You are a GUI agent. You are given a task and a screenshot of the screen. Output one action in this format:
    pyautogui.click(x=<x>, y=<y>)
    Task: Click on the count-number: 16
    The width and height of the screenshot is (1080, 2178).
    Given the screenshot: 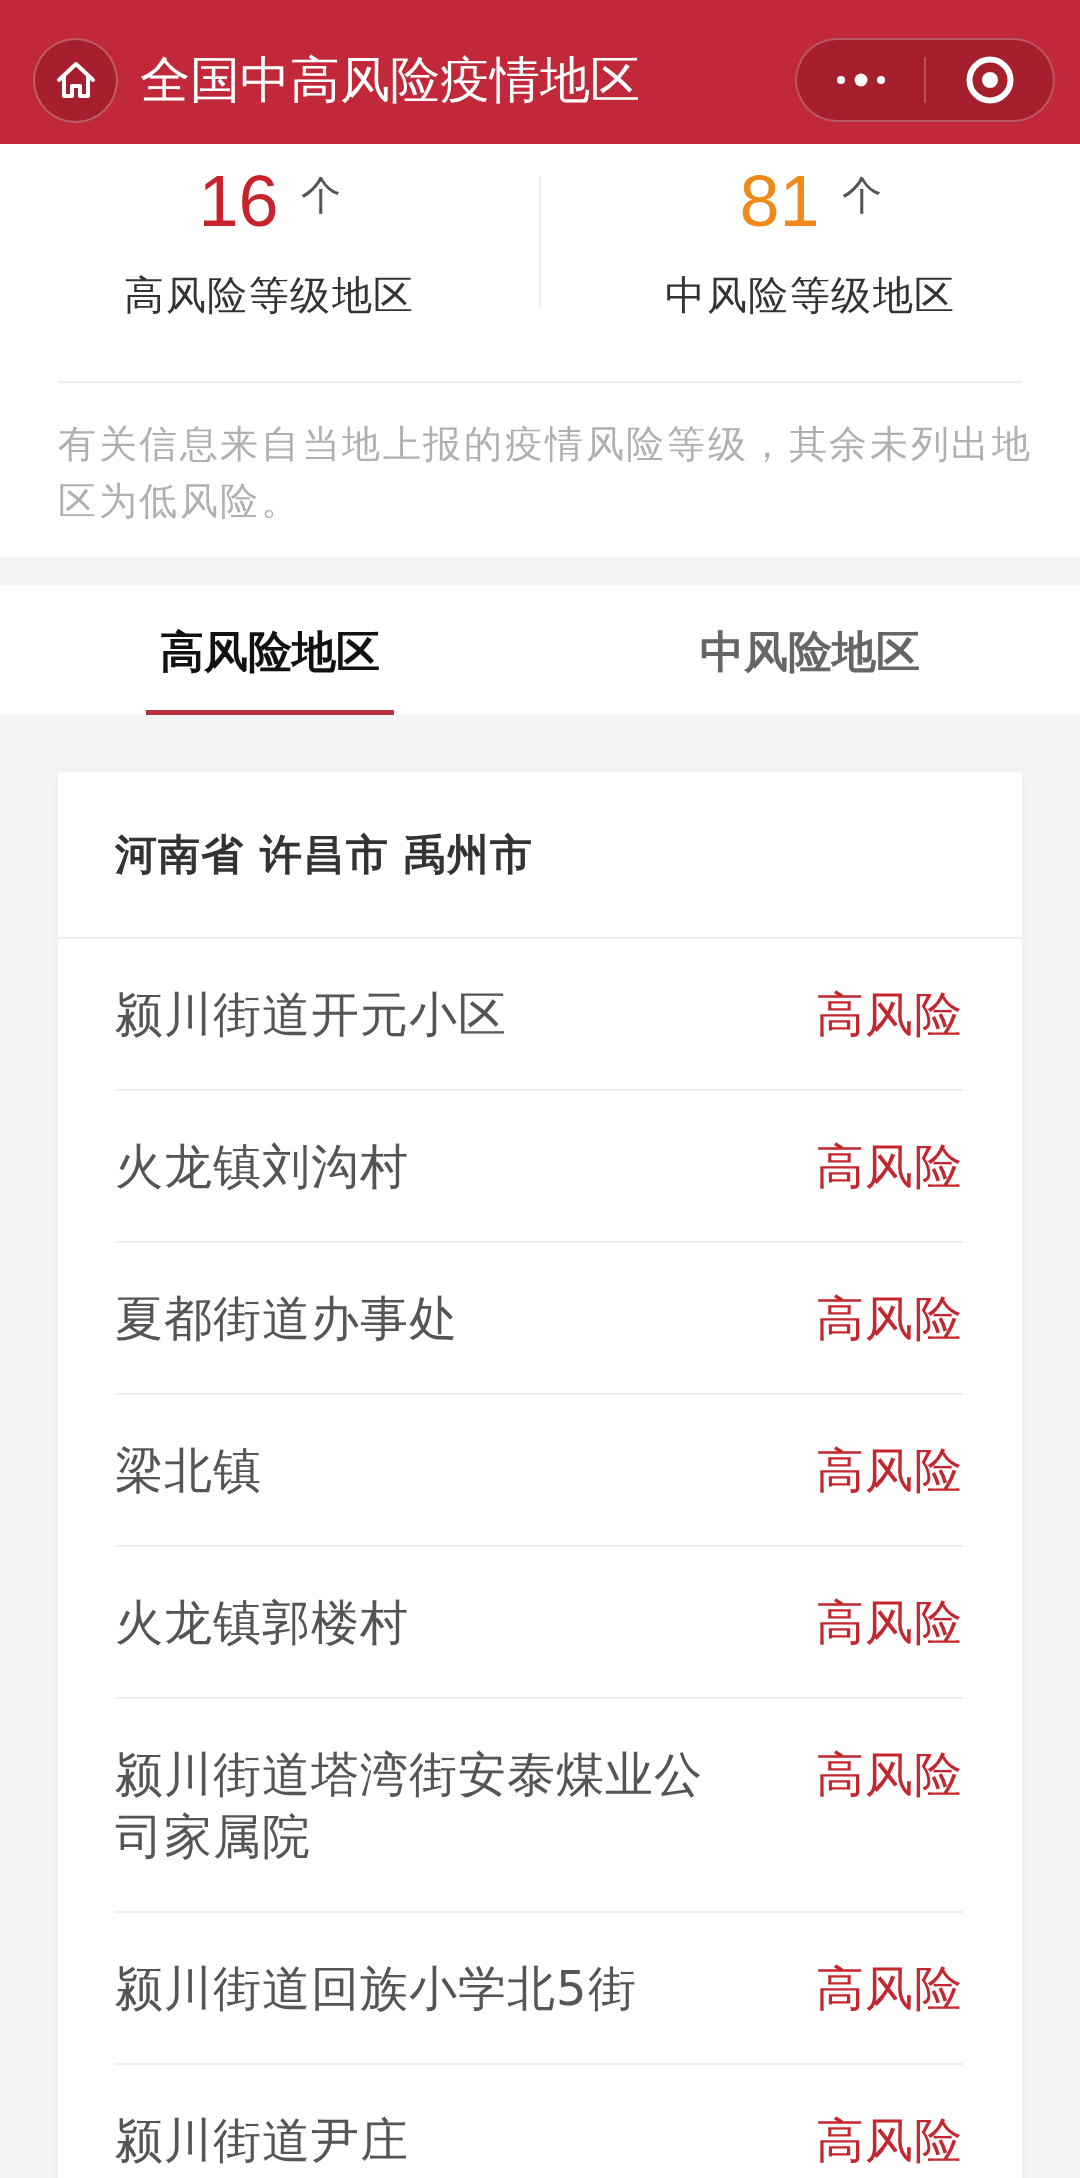 What is the action you would take?
    pyautogui.click(x=238, y=201)
    